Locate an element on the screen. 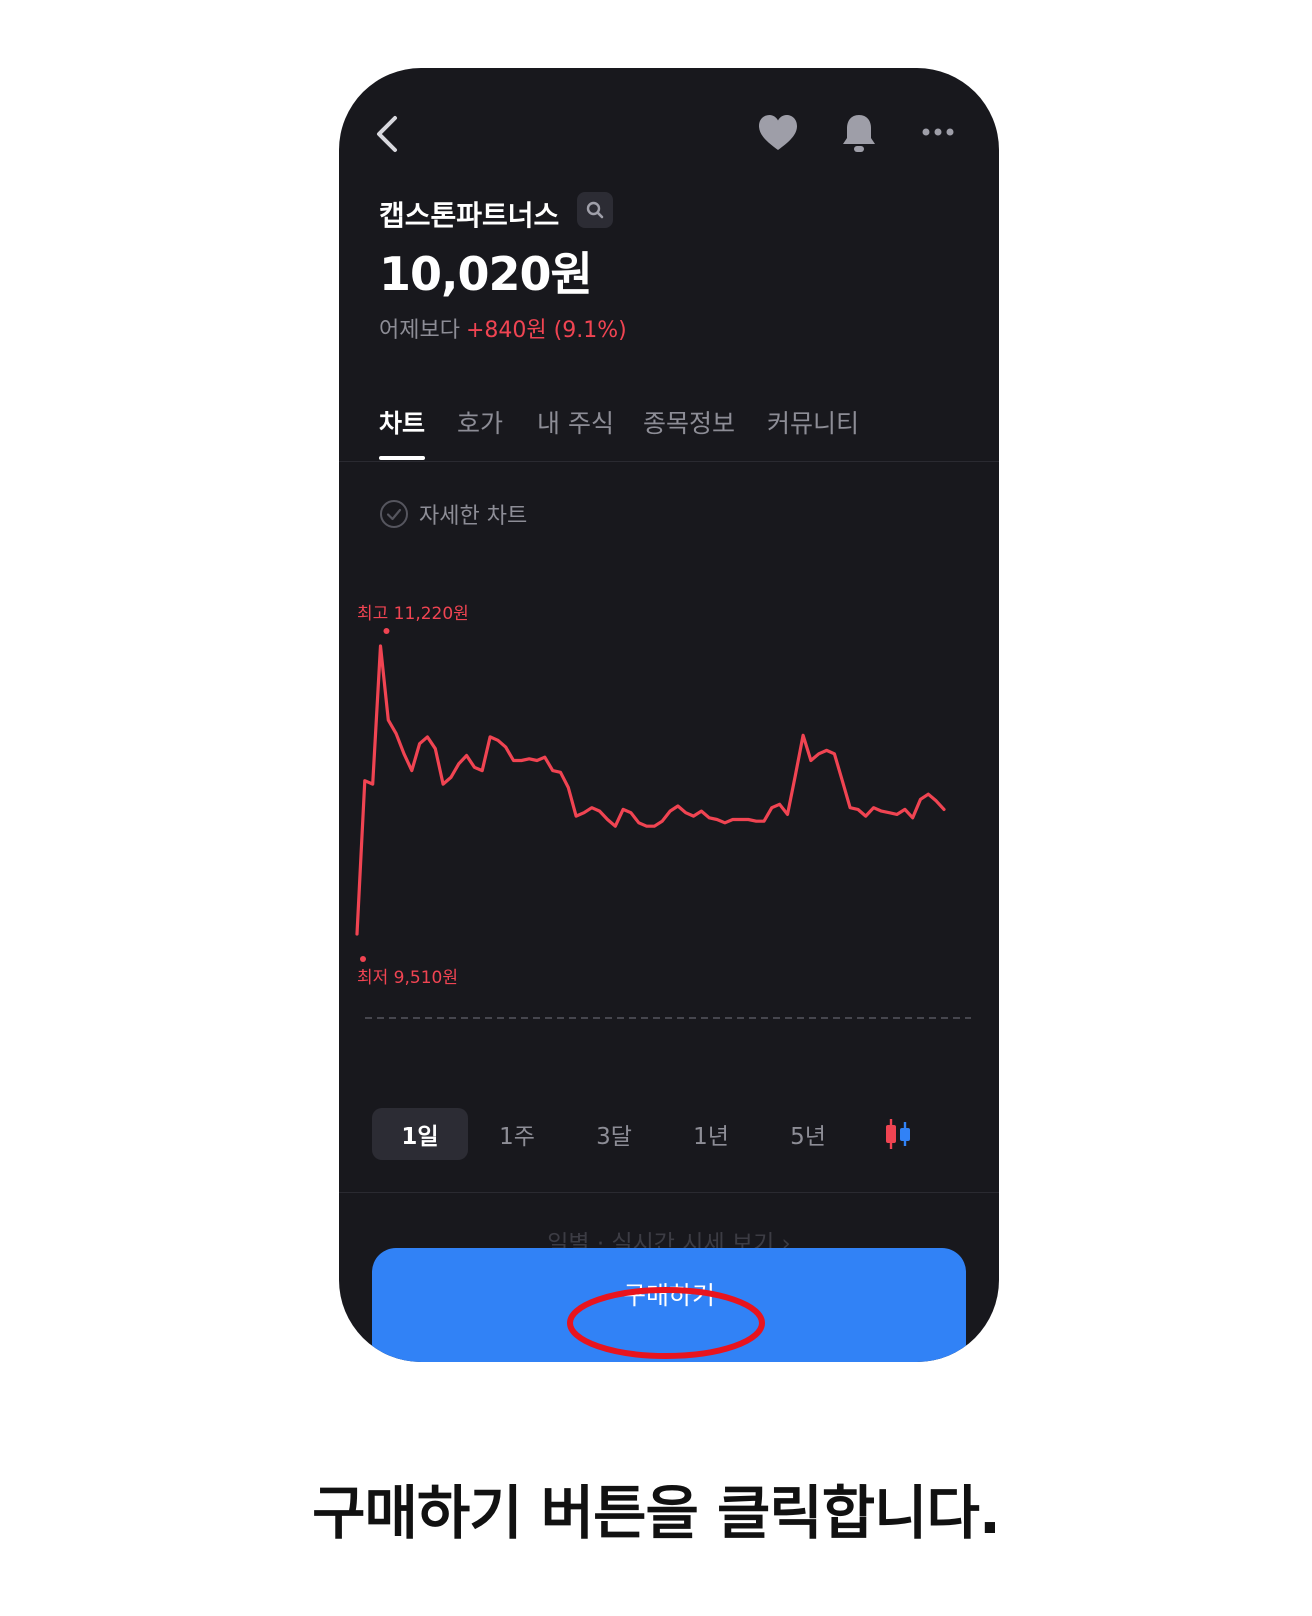 The image size is (1312, 1616). check-circle-icon is located at coordinates (394, 514).